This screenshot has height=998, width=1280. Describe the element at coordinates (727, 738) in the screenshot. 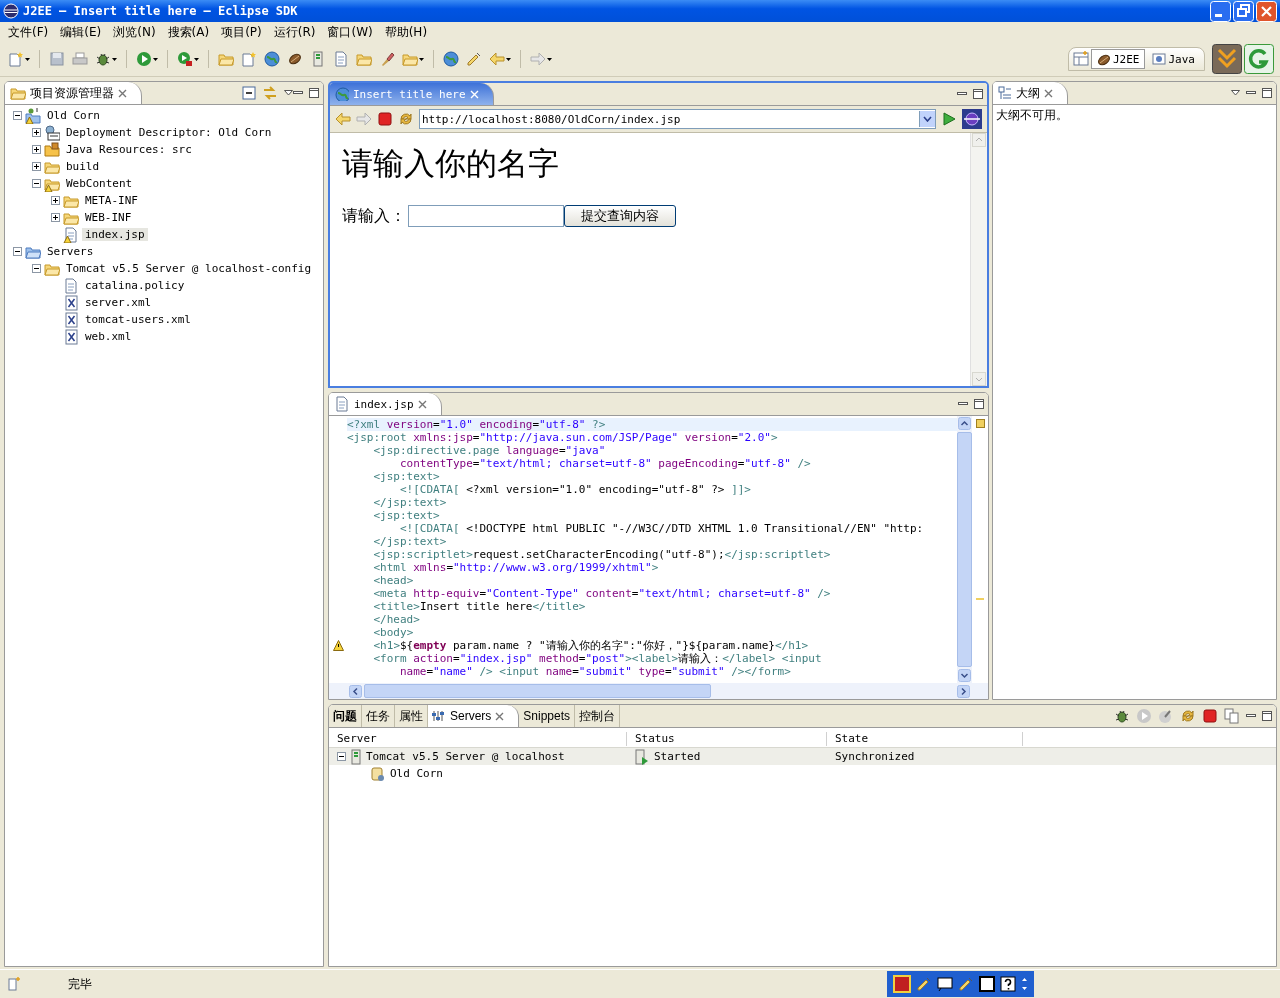

I see `column-header: Status` at that location.